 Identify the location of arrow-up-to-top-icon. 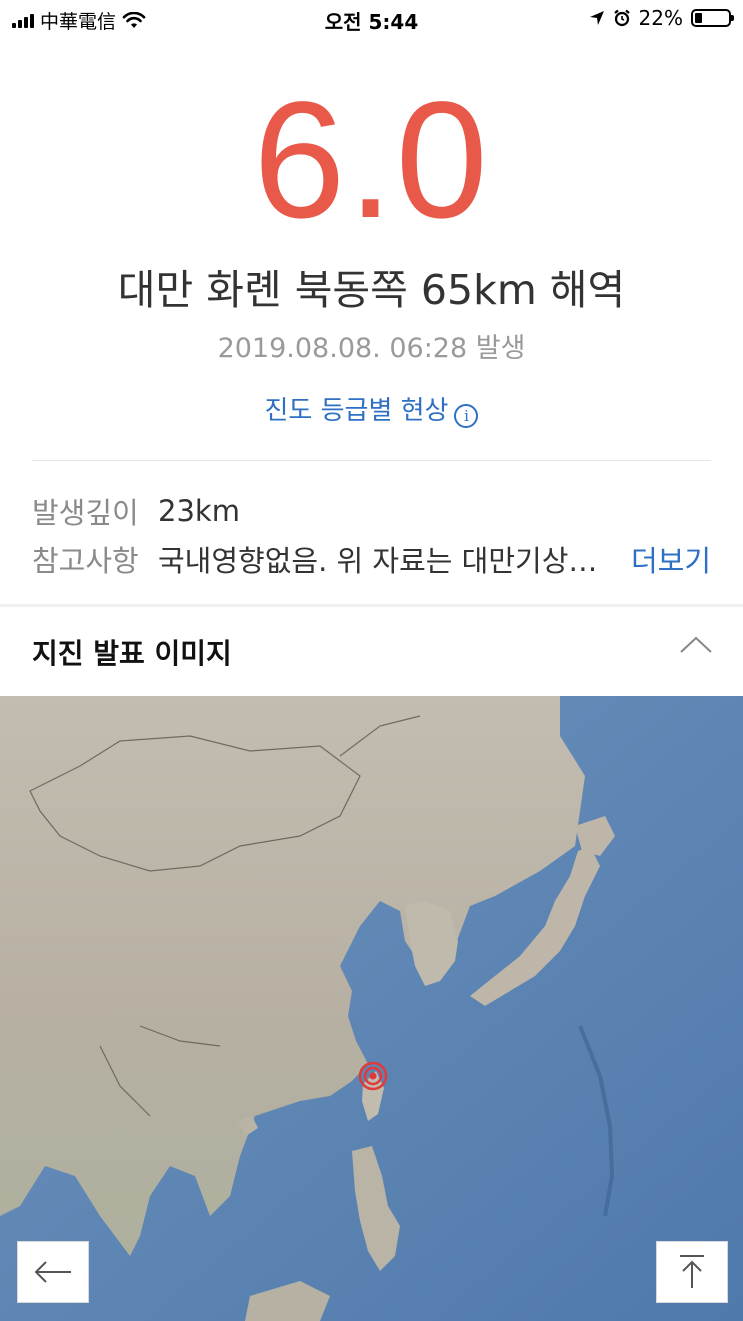
(692, 1271).